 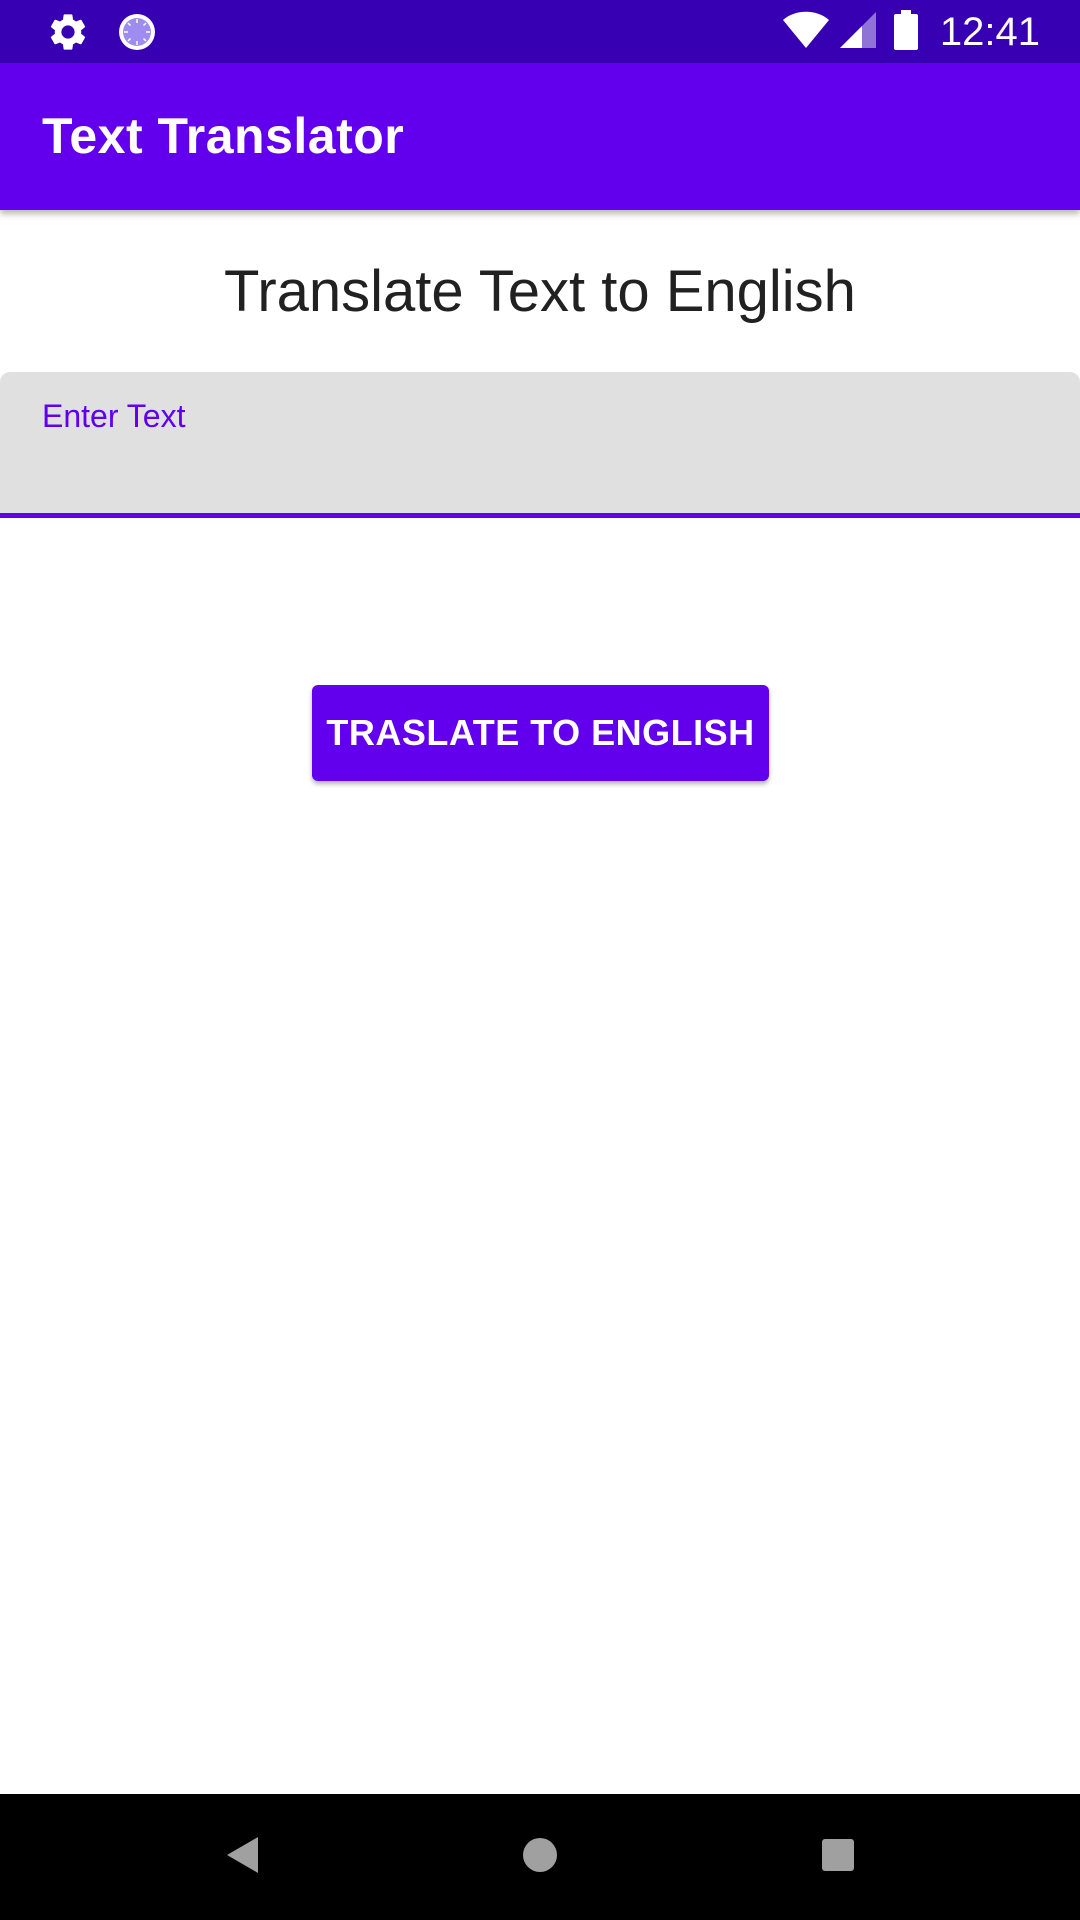 I want to click on status-bar-left-icons, so click(x=102, y=34).